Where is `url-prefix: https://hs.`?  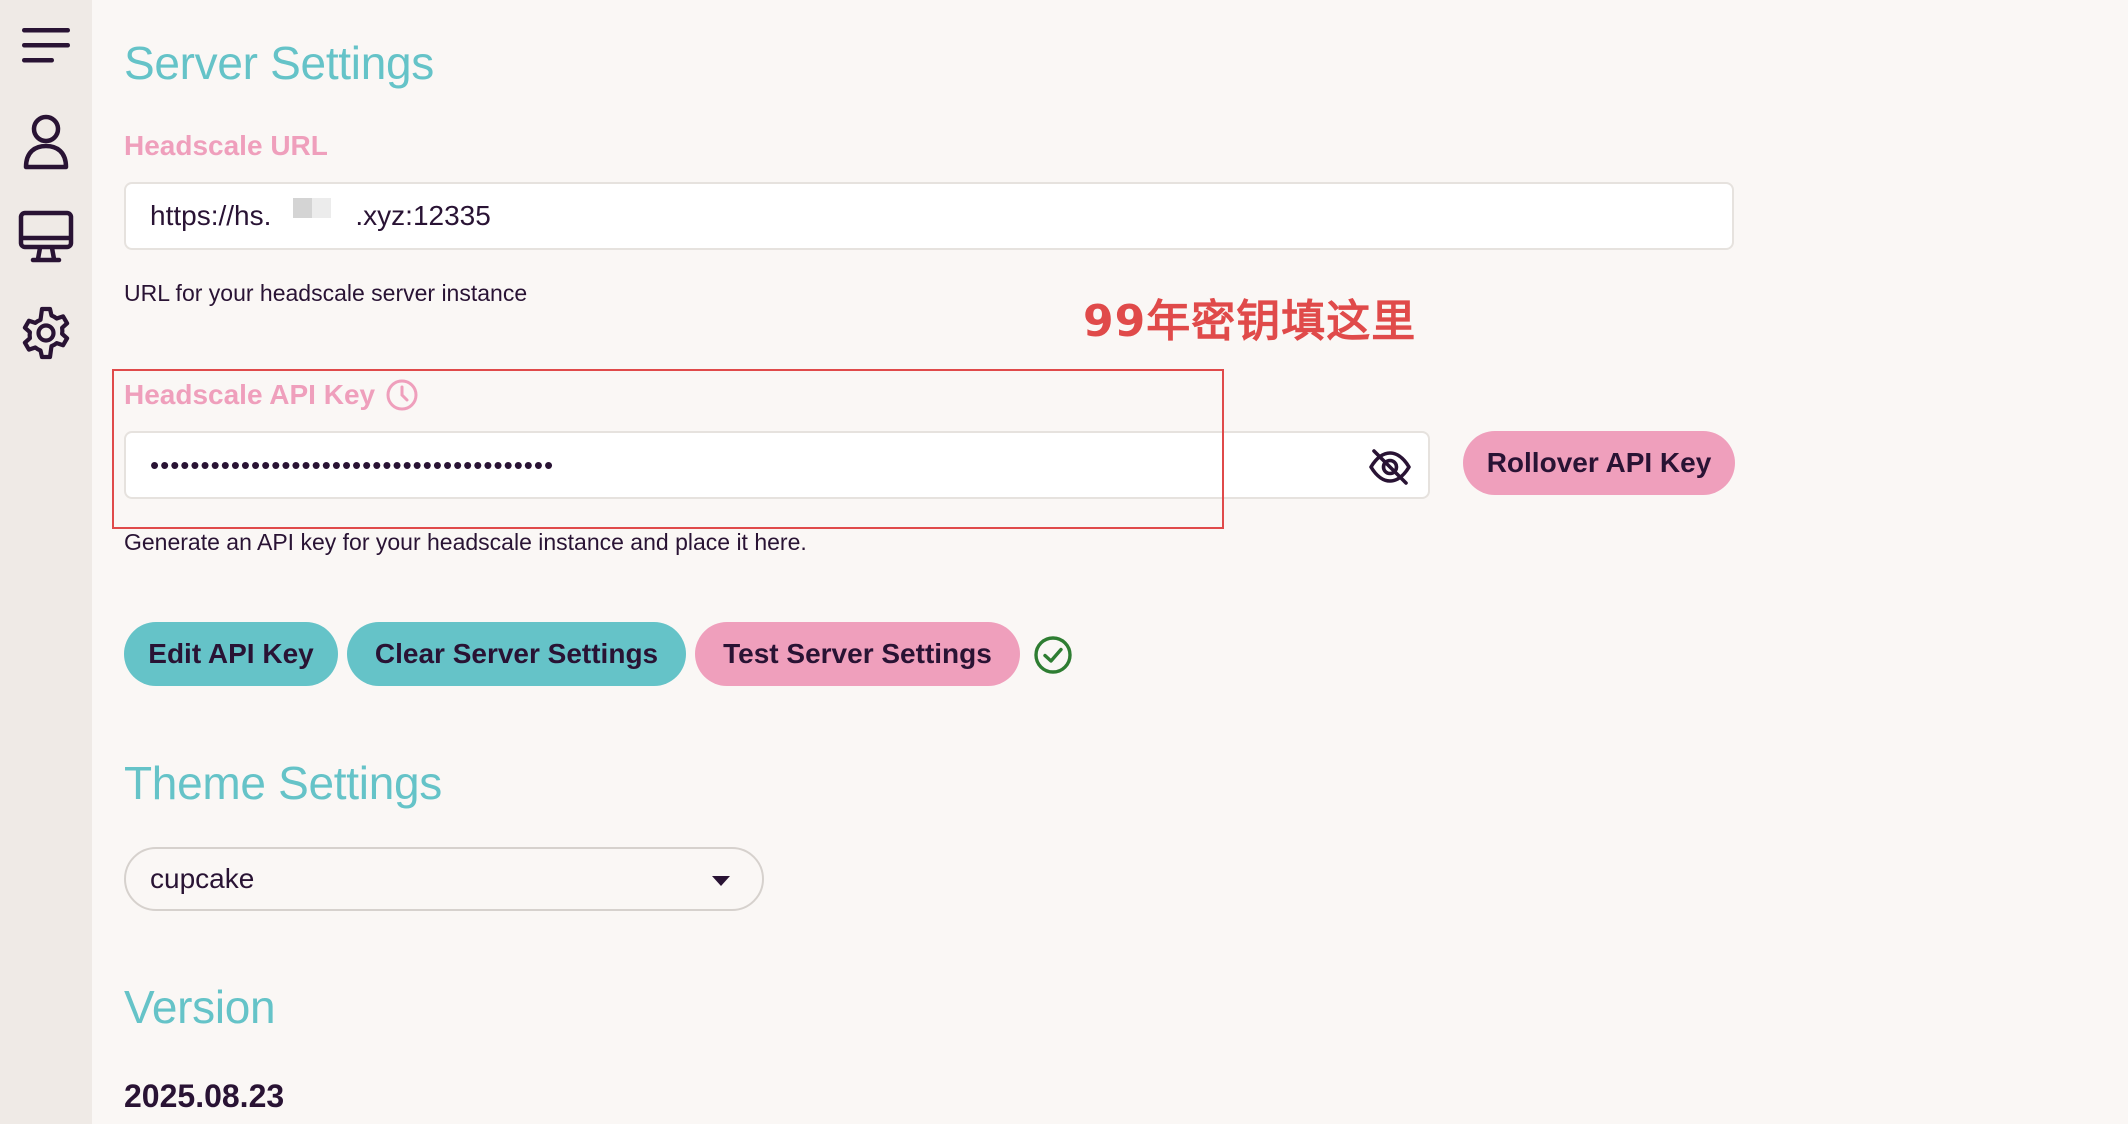
url-prefix: https://hs. is located at coordinates (211, 215).